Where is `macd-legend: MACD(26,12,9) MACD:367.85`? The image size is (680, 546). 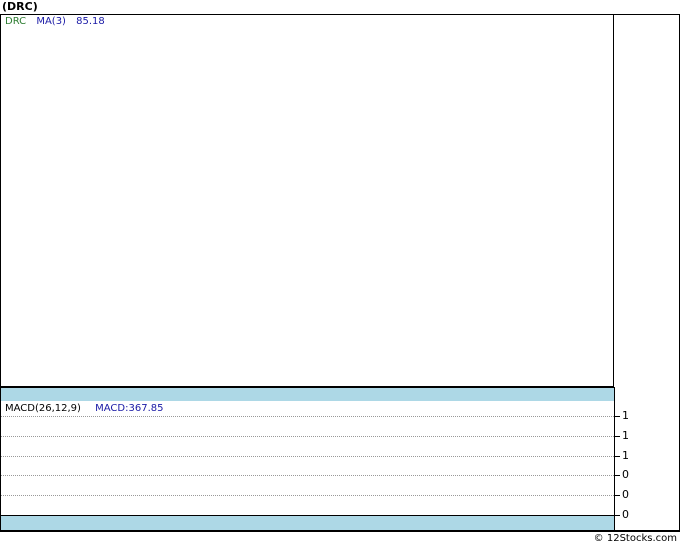
macd-legend: MACD(26,12,9) MACD:367.85 is located at coordinates (84, 409).